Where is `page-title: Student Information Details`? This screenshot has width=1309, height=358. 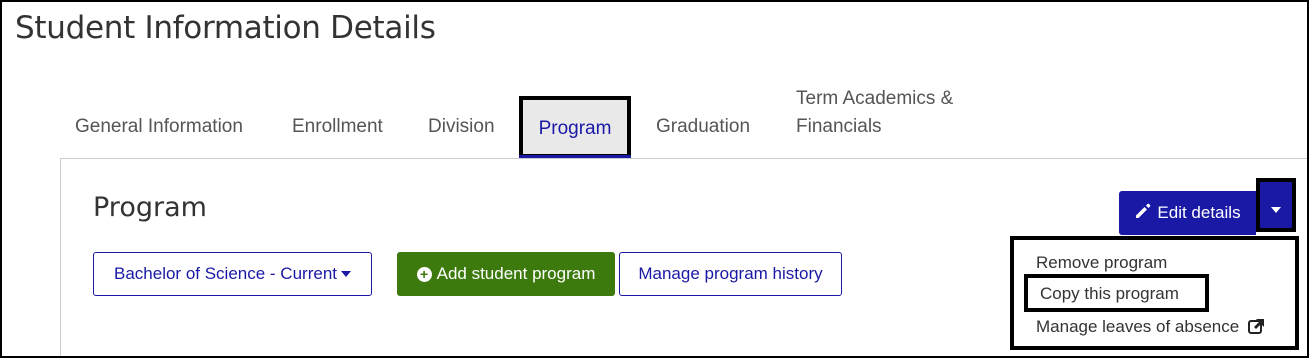 page-title: Student Information Details is located at coordinates (225, 28).